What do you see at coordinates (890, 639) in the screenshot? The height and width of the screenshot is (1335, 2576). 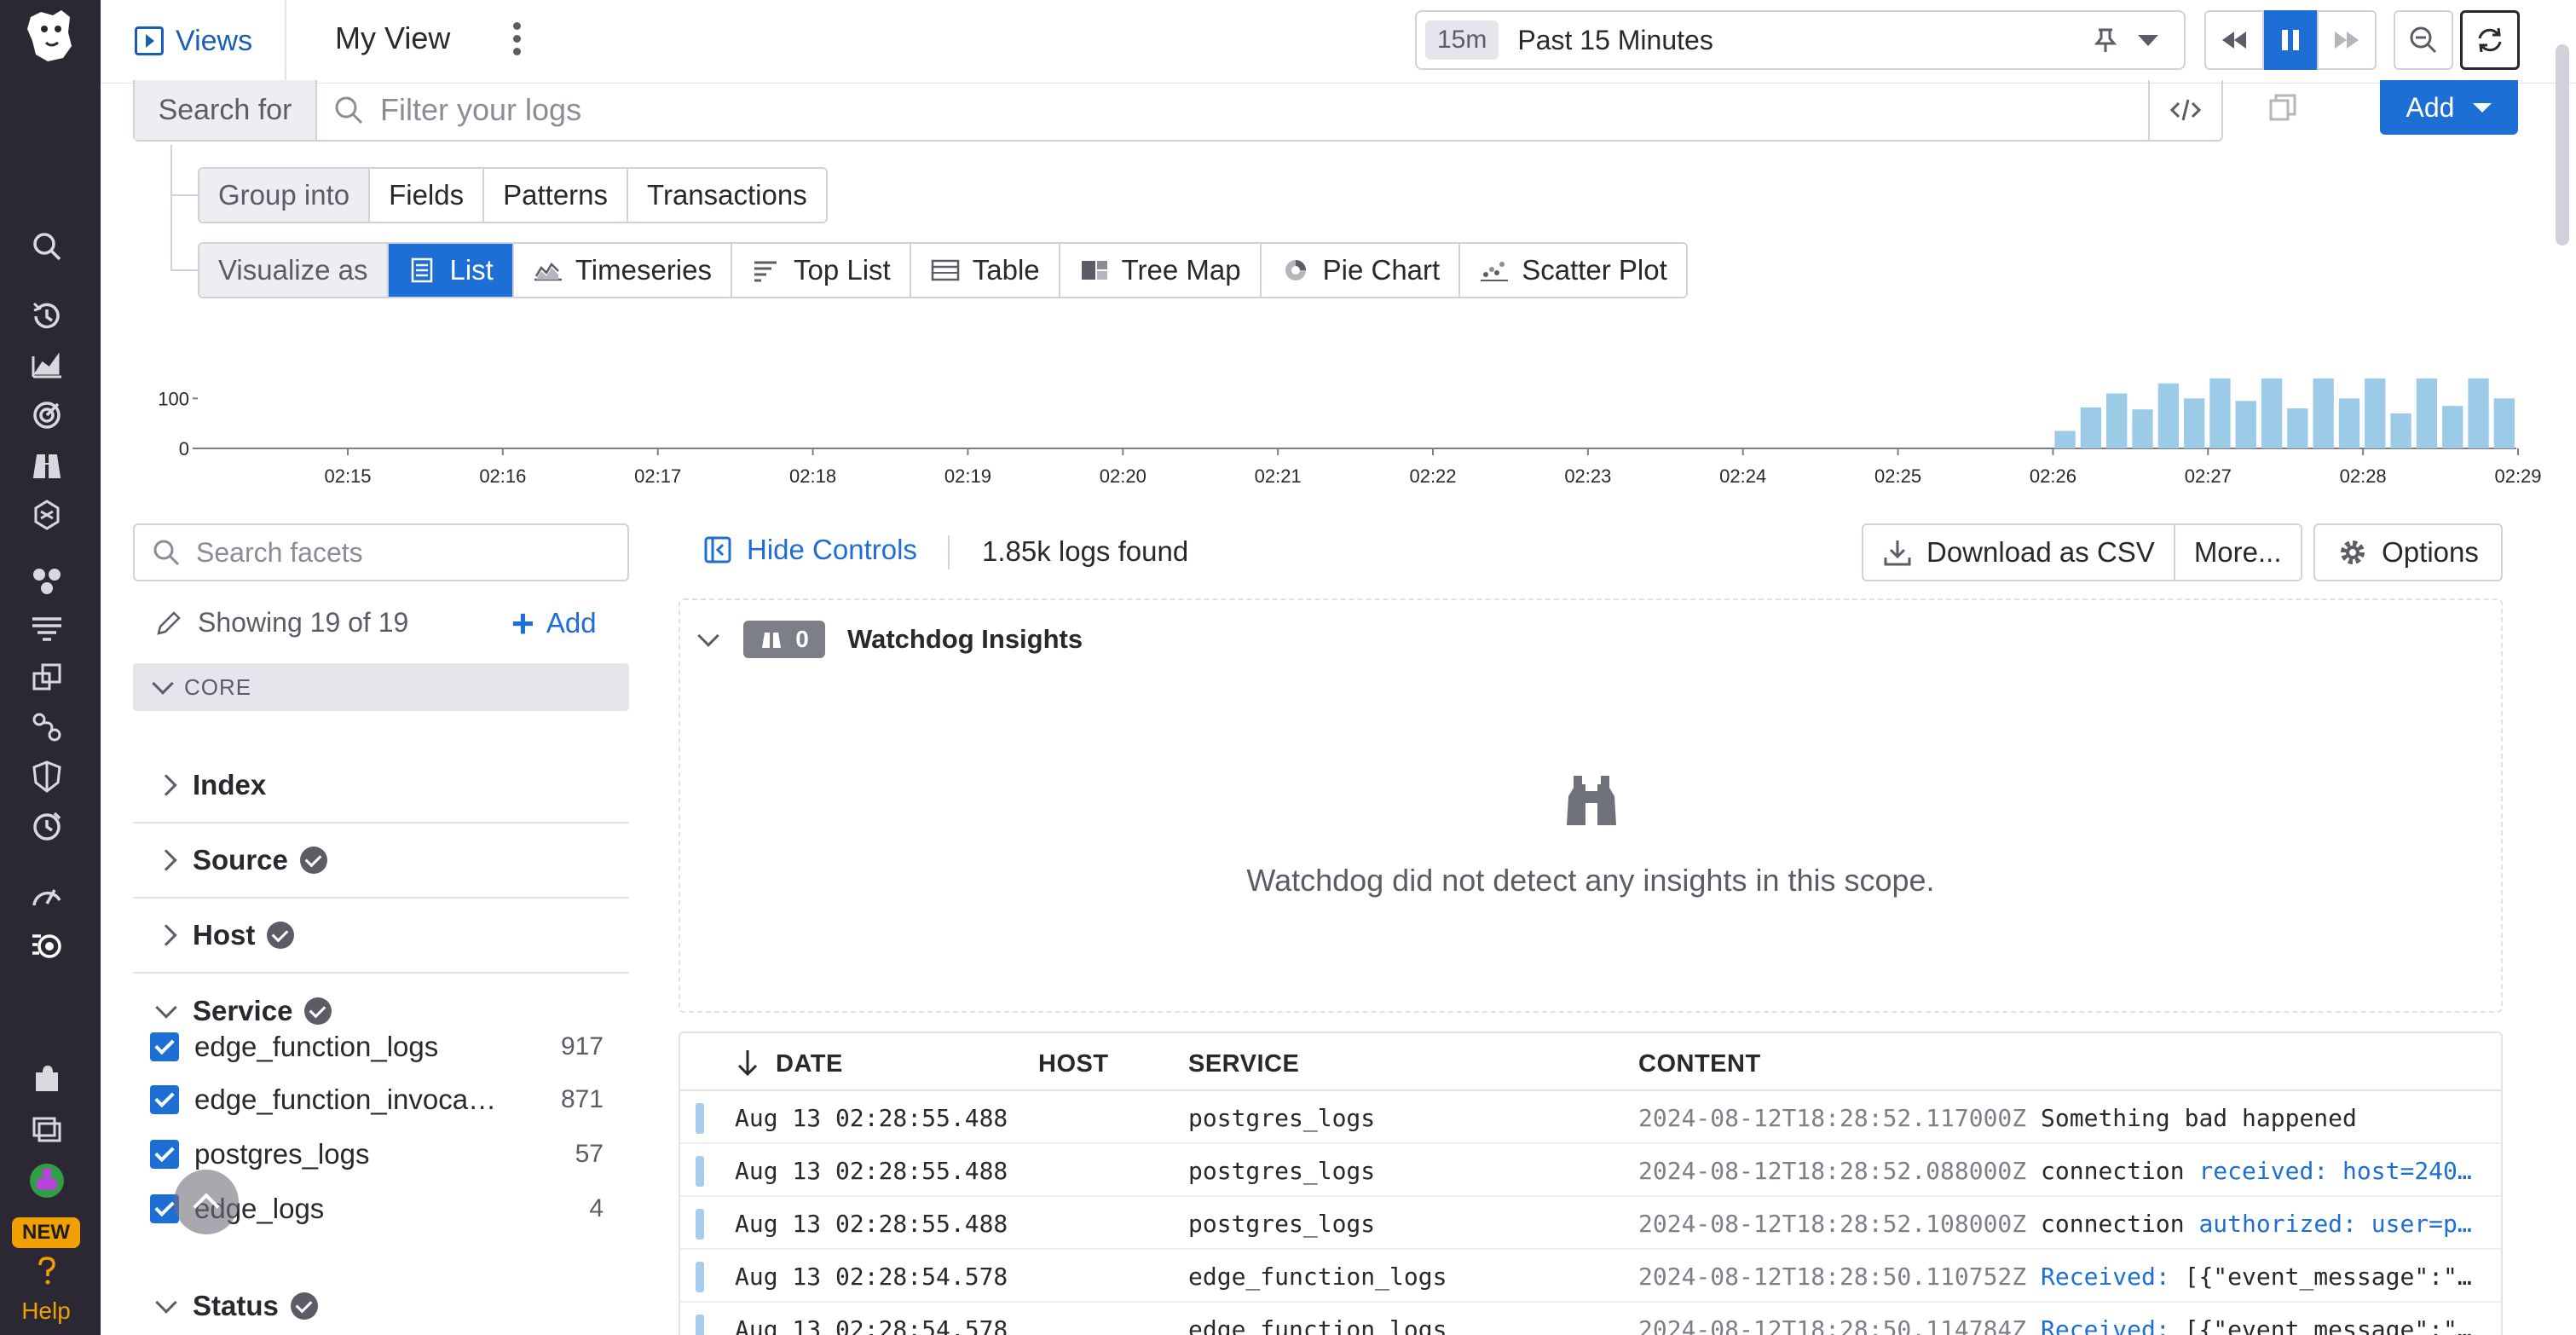 I see `watchdog-header: 0 Watchdog Insights` at bounding box center [890, 639].